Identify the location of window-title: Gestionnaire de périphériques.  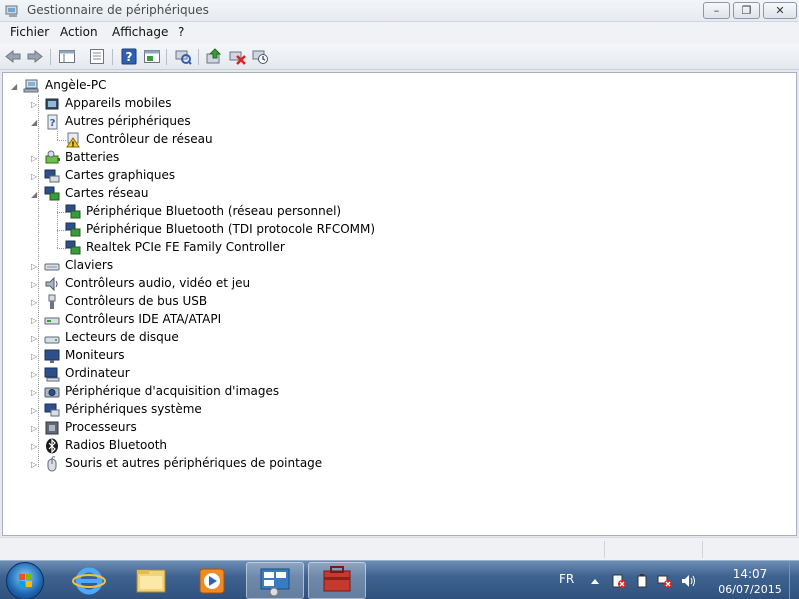
(118, 10).